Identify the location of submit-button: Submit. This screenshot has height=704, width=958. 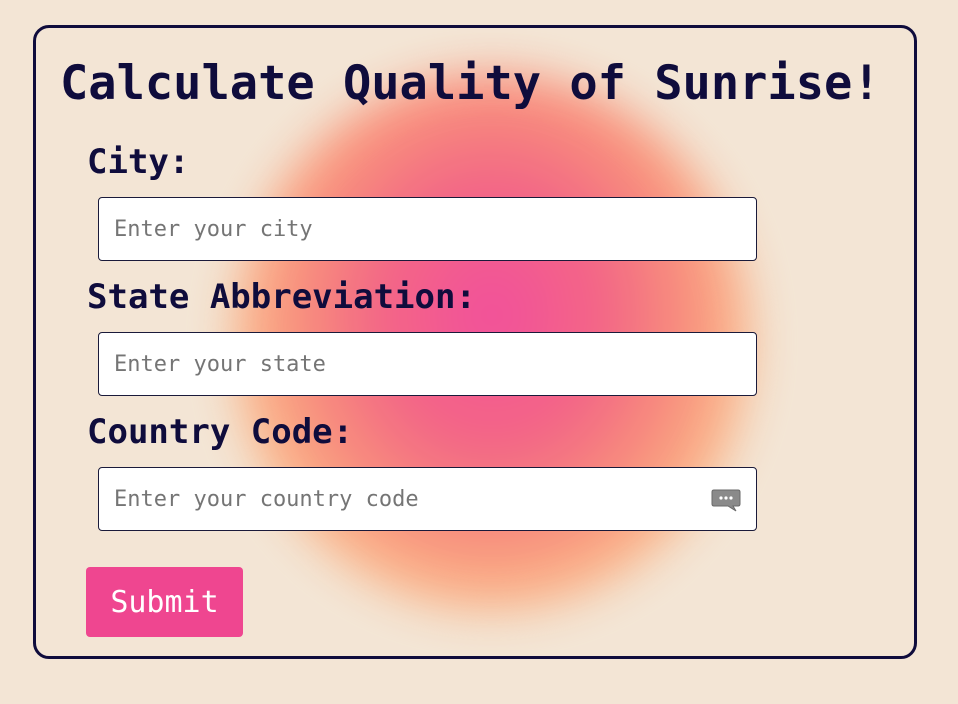
(164, 602).